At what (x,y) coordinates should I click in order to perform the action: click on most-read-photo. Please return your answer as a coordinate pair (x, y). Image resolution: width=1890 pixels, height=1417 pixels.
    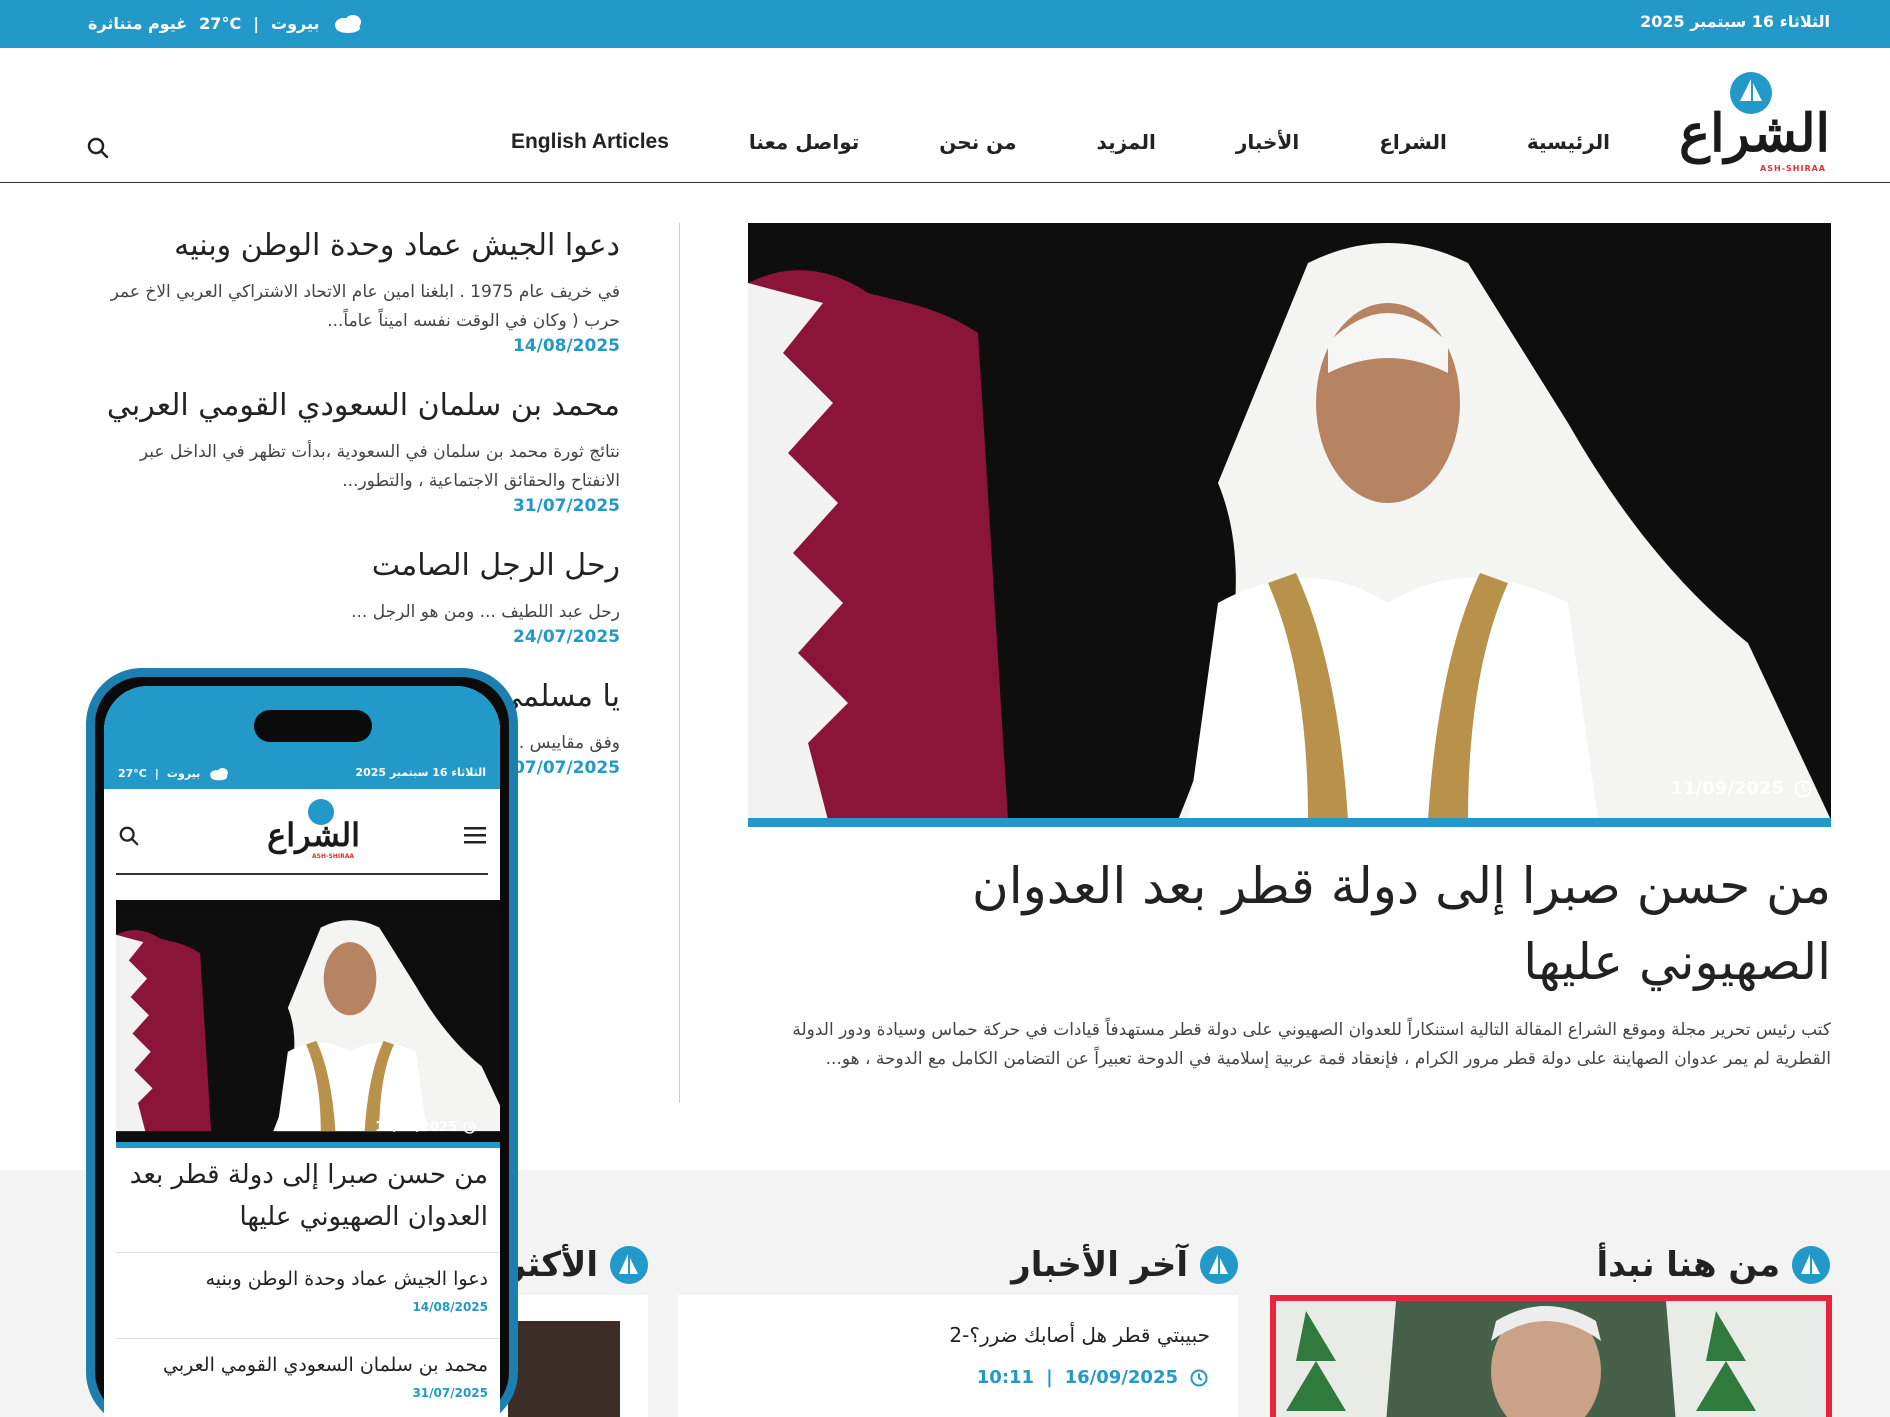
    Looking at the image, I should click on (564, 1369).